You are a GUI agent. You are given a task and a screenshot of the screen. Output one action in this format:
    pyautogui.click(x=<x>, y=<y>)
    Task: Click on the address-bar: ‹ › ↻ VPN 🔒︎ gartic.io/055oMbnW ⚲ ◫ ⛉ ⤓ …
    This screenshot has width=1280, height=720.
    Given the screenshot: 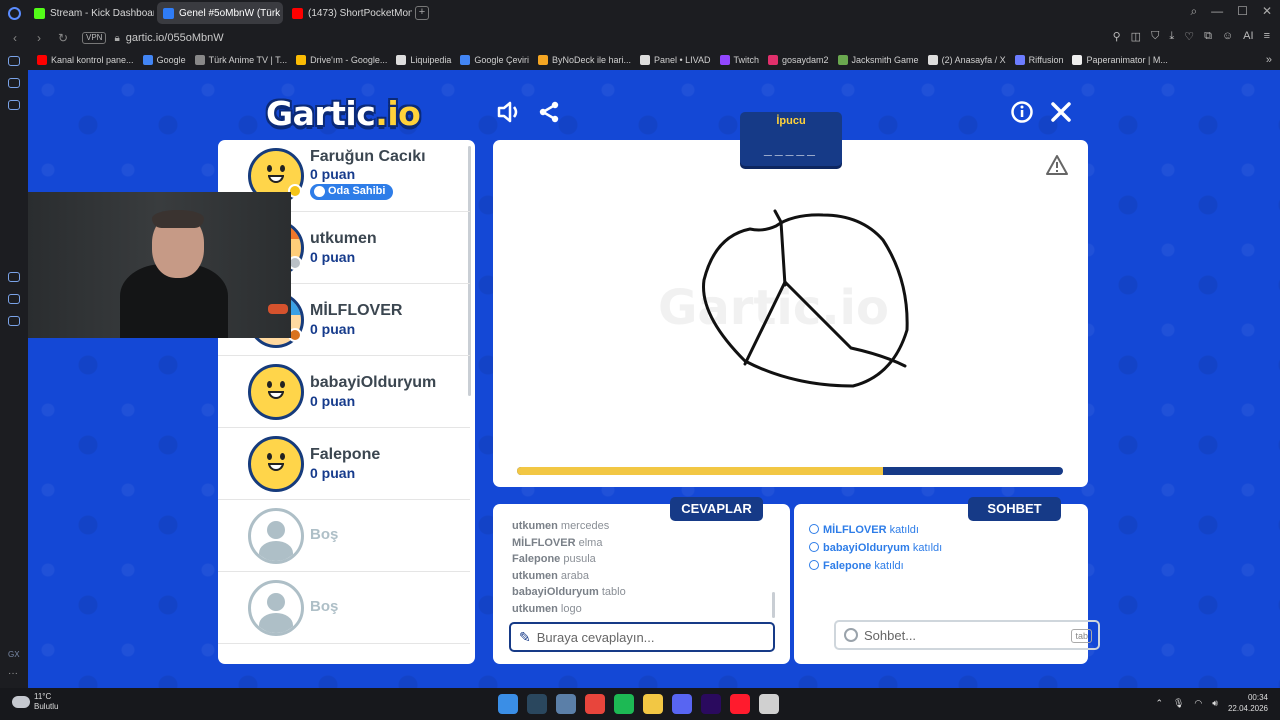 What is the action you would take?
    pyautogui.click(x=640, y=38)
    